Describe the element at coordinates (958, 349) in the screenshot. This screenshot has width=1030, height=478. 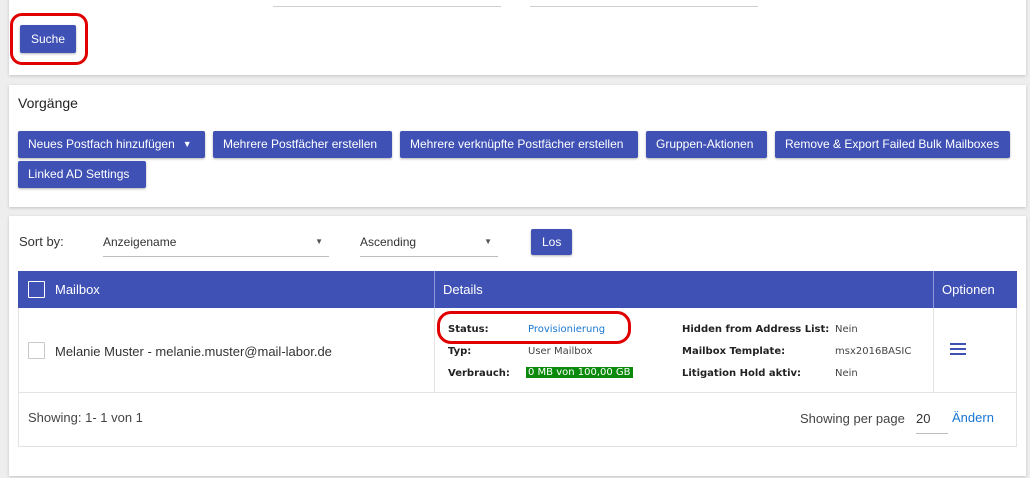
I see `hamburger-menu-icon` at that location.